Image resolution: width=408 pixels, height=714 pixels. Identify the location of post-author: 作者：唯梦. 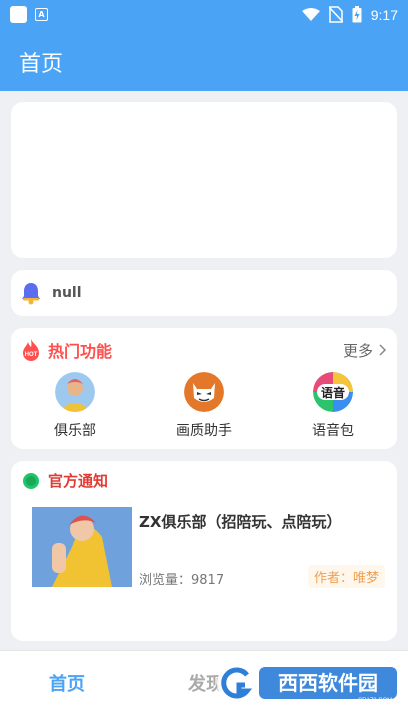
(346, 576).